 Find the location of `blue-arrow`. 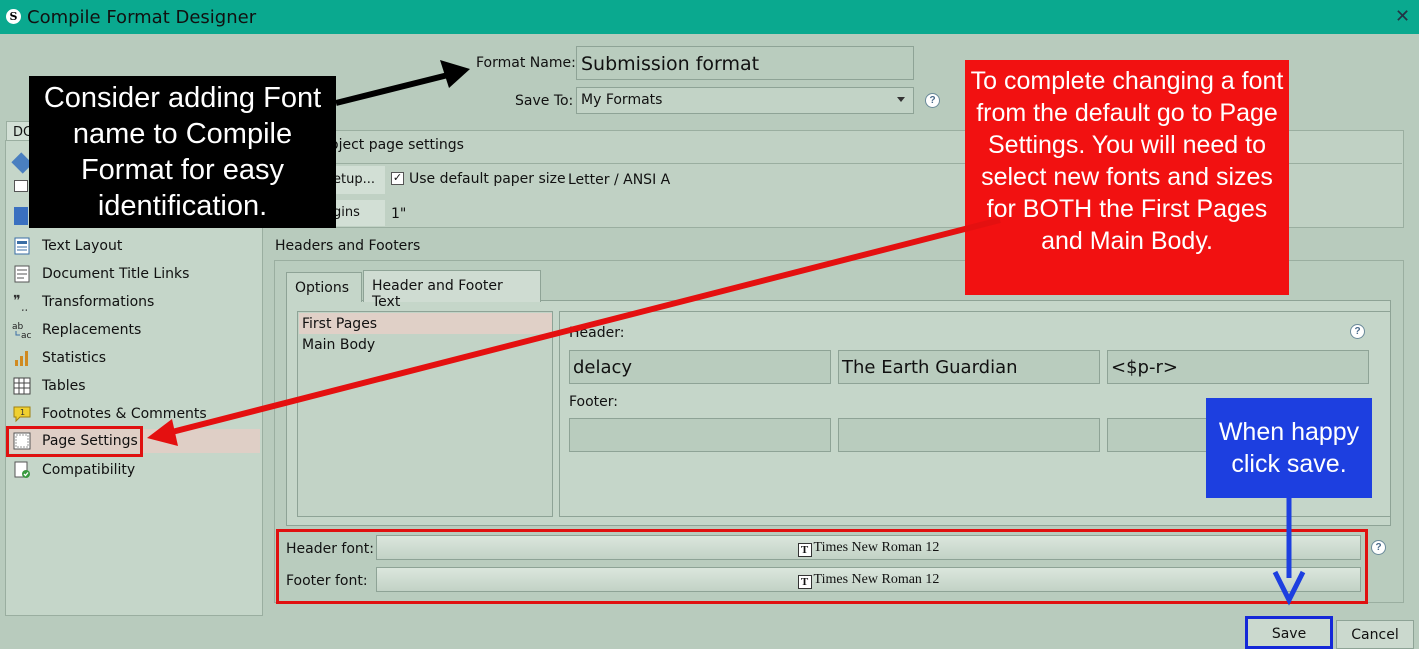

blue-arrow is located at coordinates (1289, 552).